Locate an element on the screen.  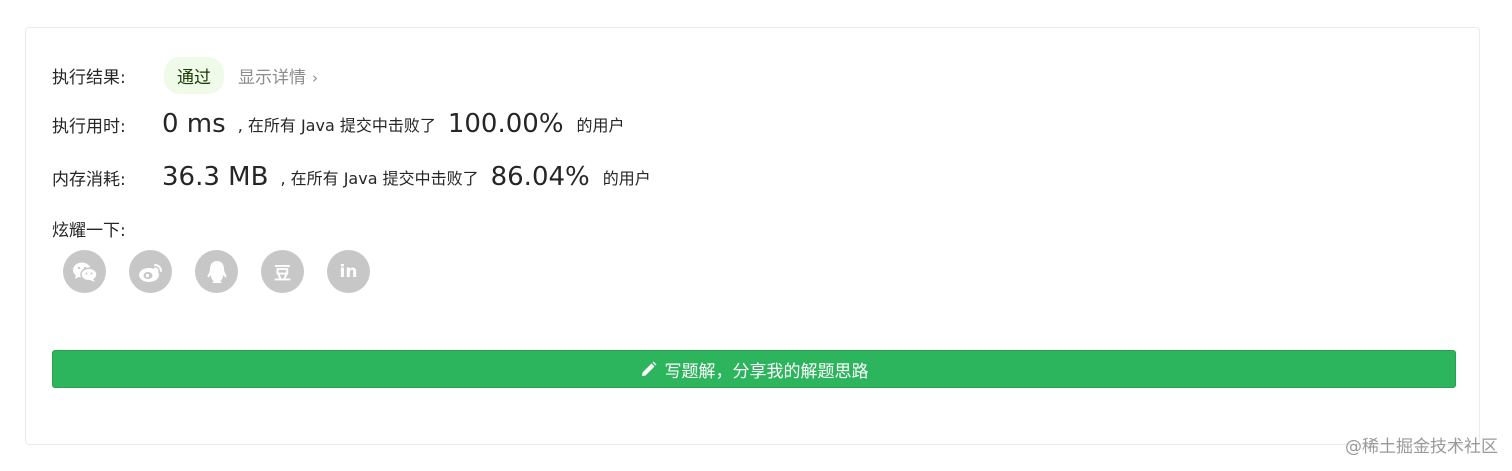
pencil-icon is located at coordinates (648, 369).